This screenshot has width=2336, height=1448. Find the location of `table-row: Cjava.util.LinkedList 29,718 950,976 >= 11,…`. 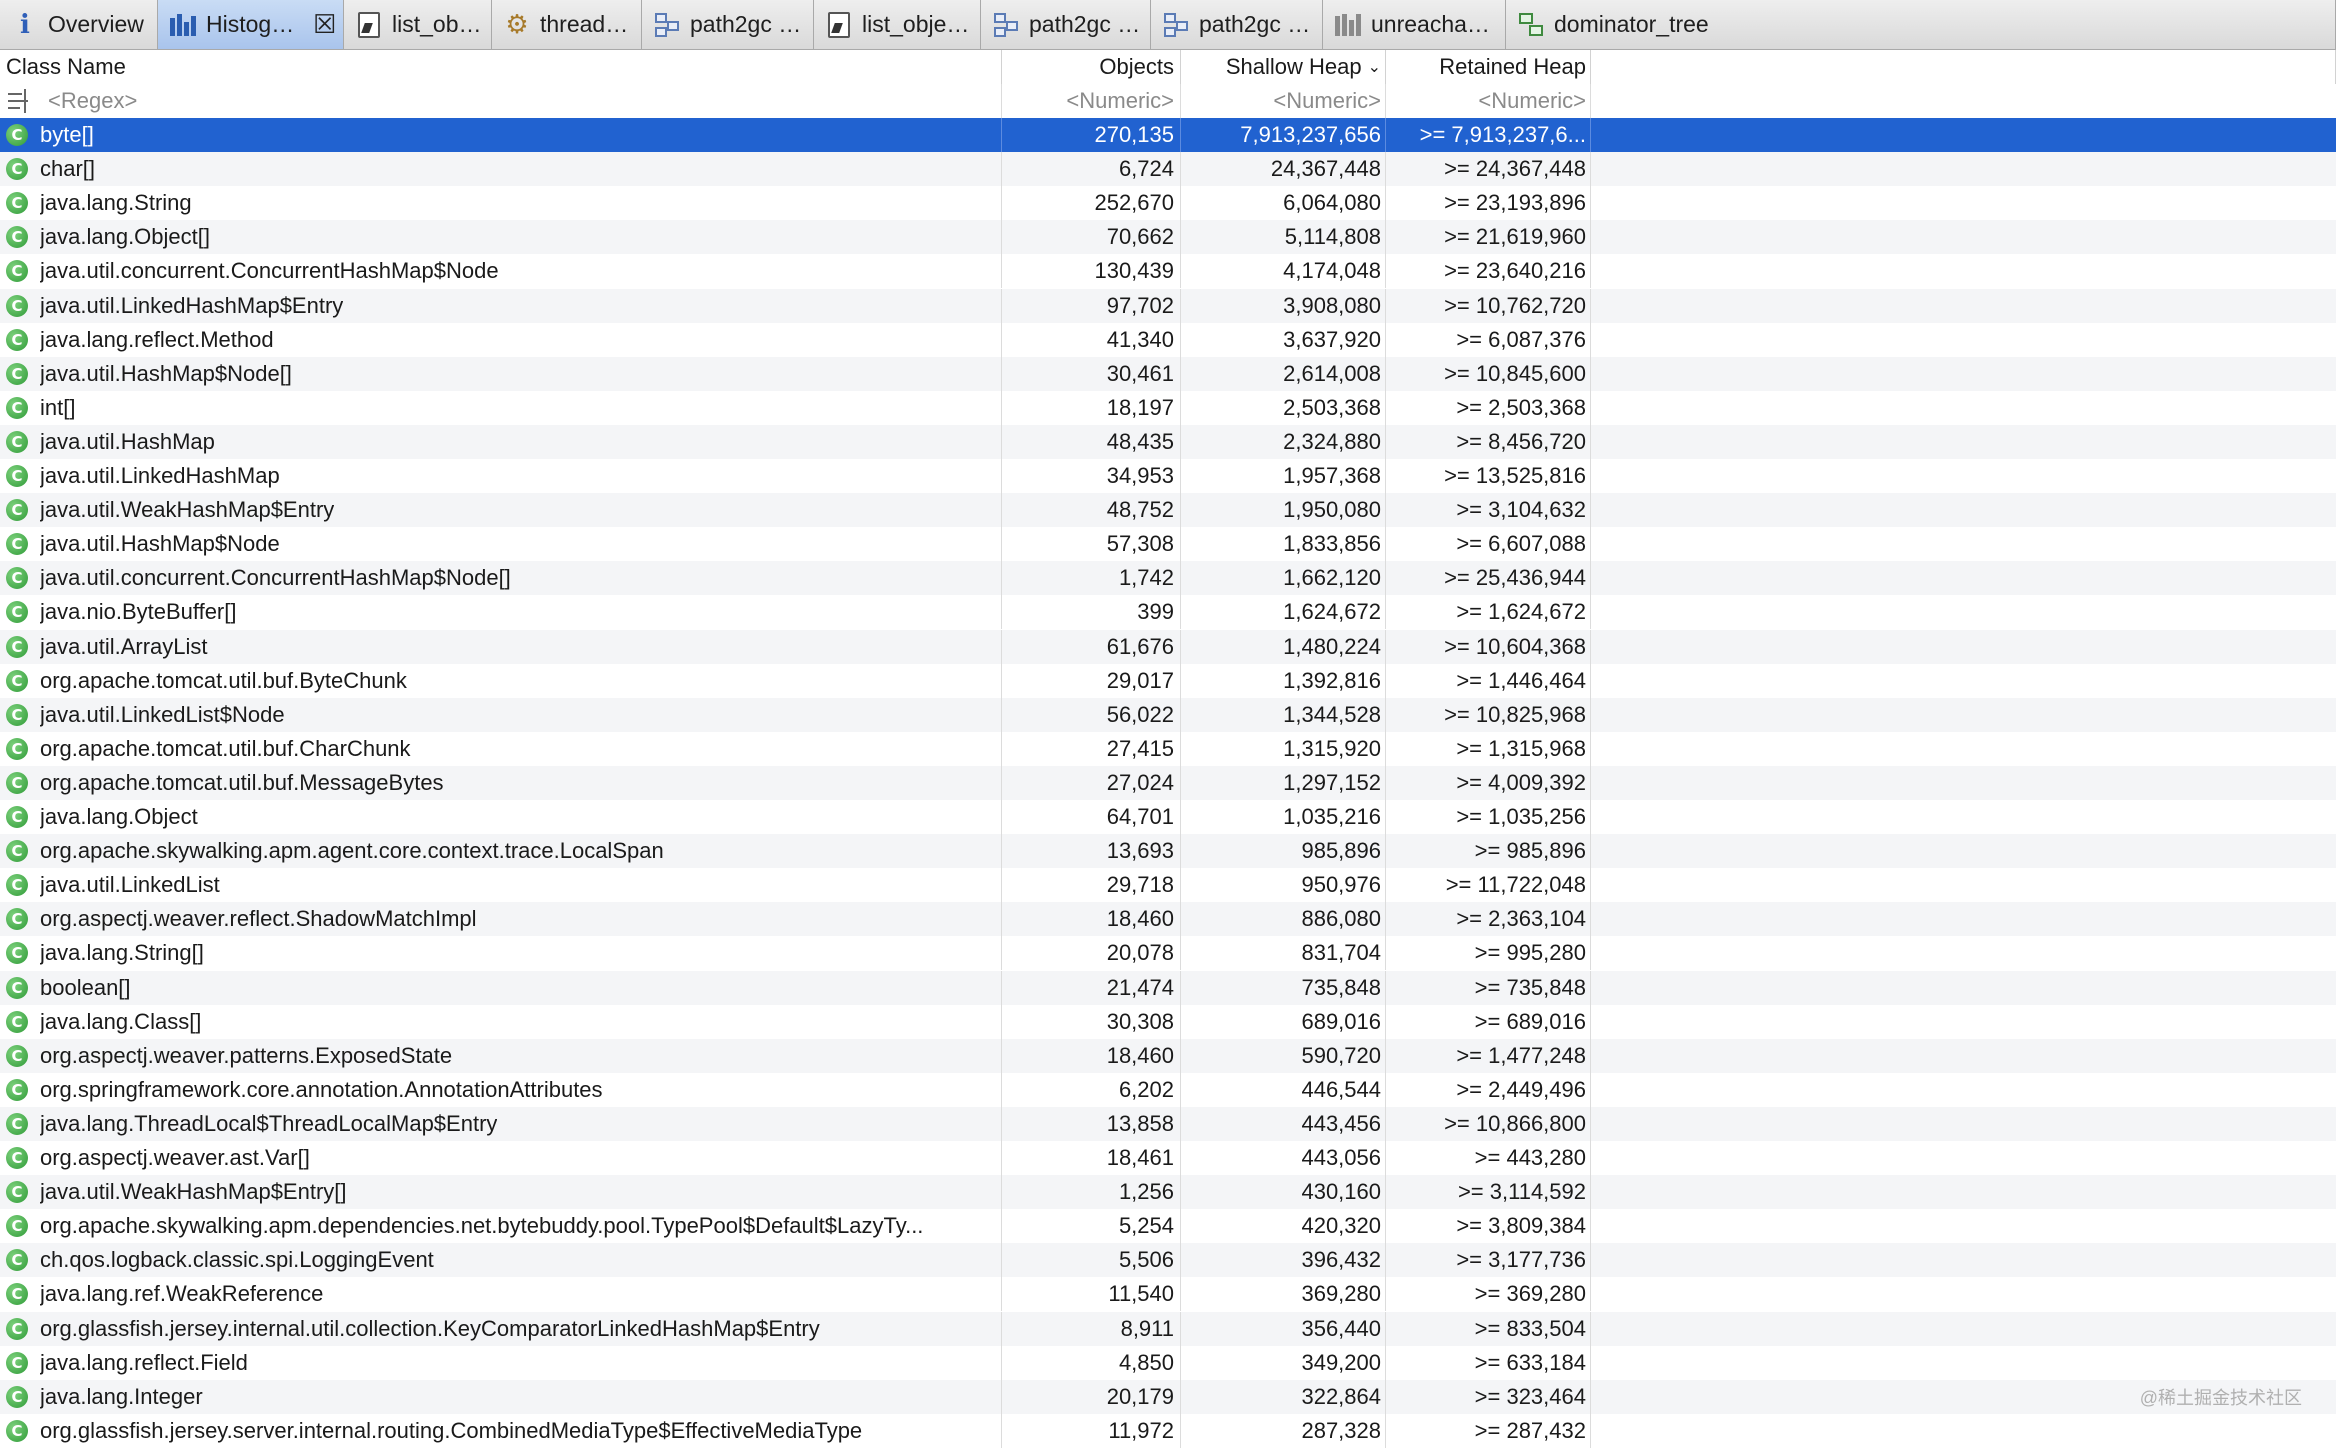

table-row: Cjava.util.LinkedList 29,718 950,976 >= 11,… is located at coordinates (1168, 885).